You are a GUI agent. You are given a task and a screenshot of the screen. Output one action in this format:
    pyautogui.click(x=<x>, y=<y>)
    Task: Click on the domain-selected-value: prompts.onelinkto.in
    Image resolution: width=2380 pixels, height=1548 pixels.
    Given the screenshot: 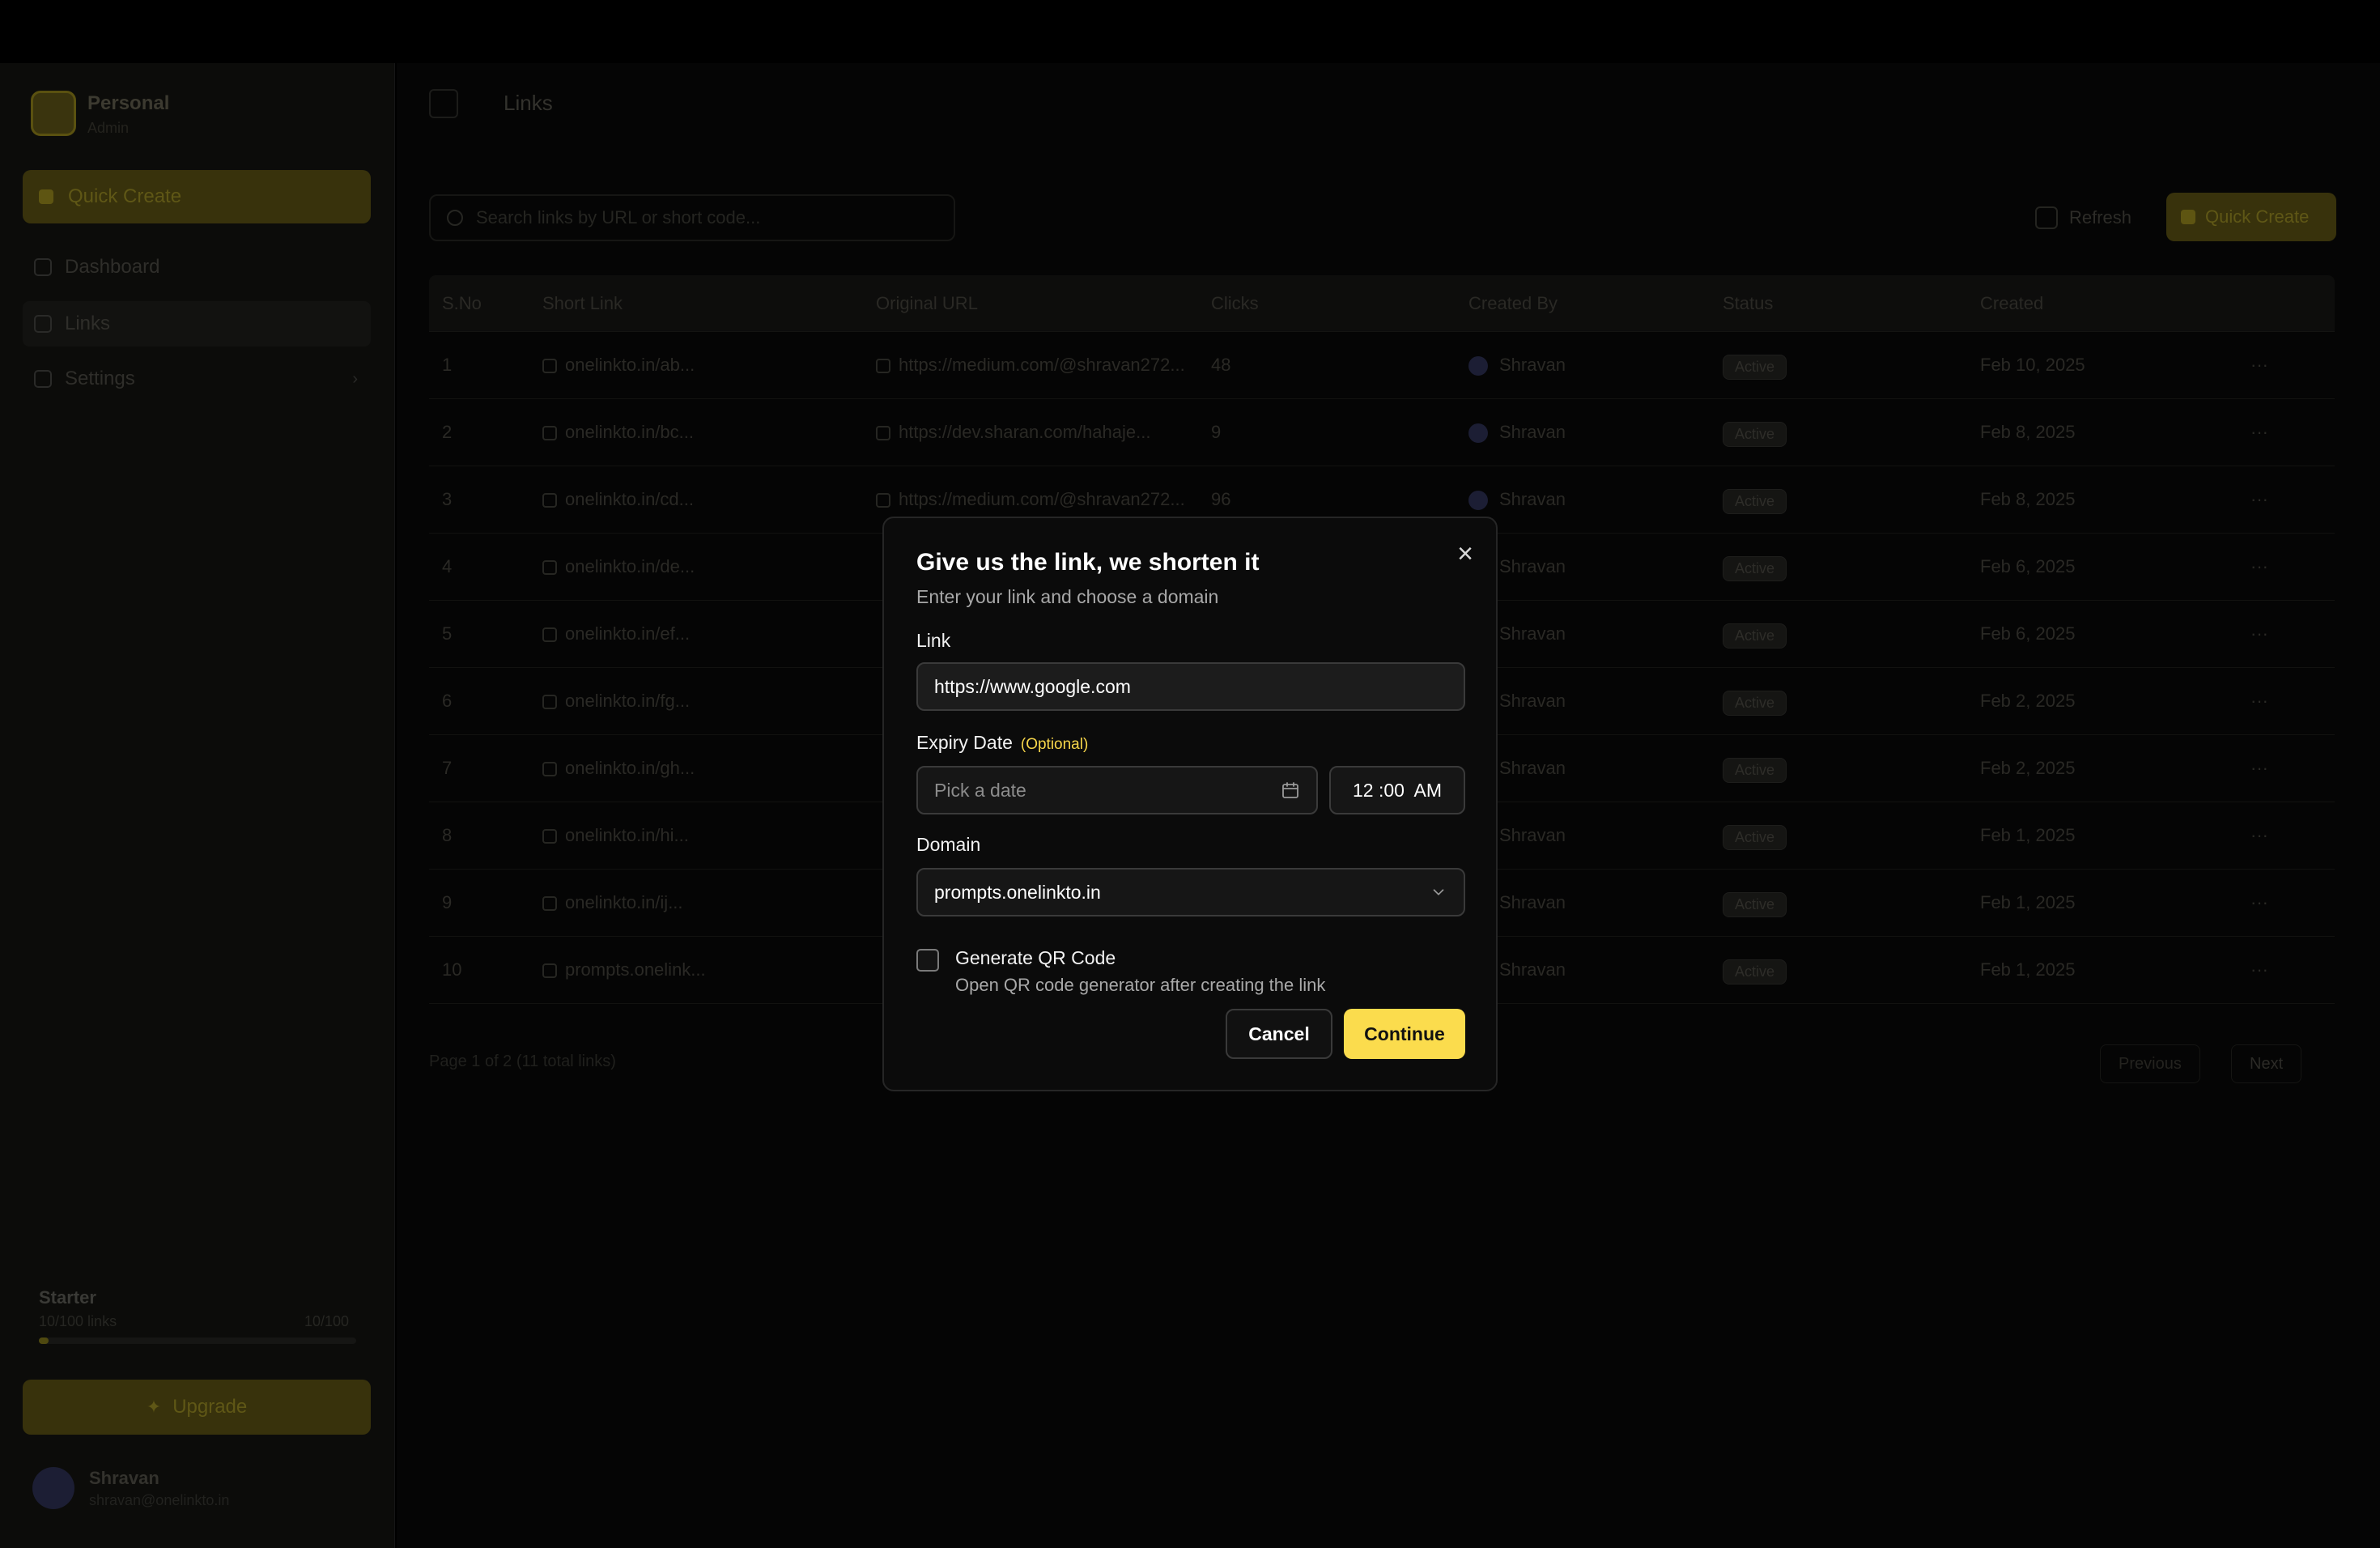 What is the action you would take?
    pyautogui.click(x=1018, y=892)
    